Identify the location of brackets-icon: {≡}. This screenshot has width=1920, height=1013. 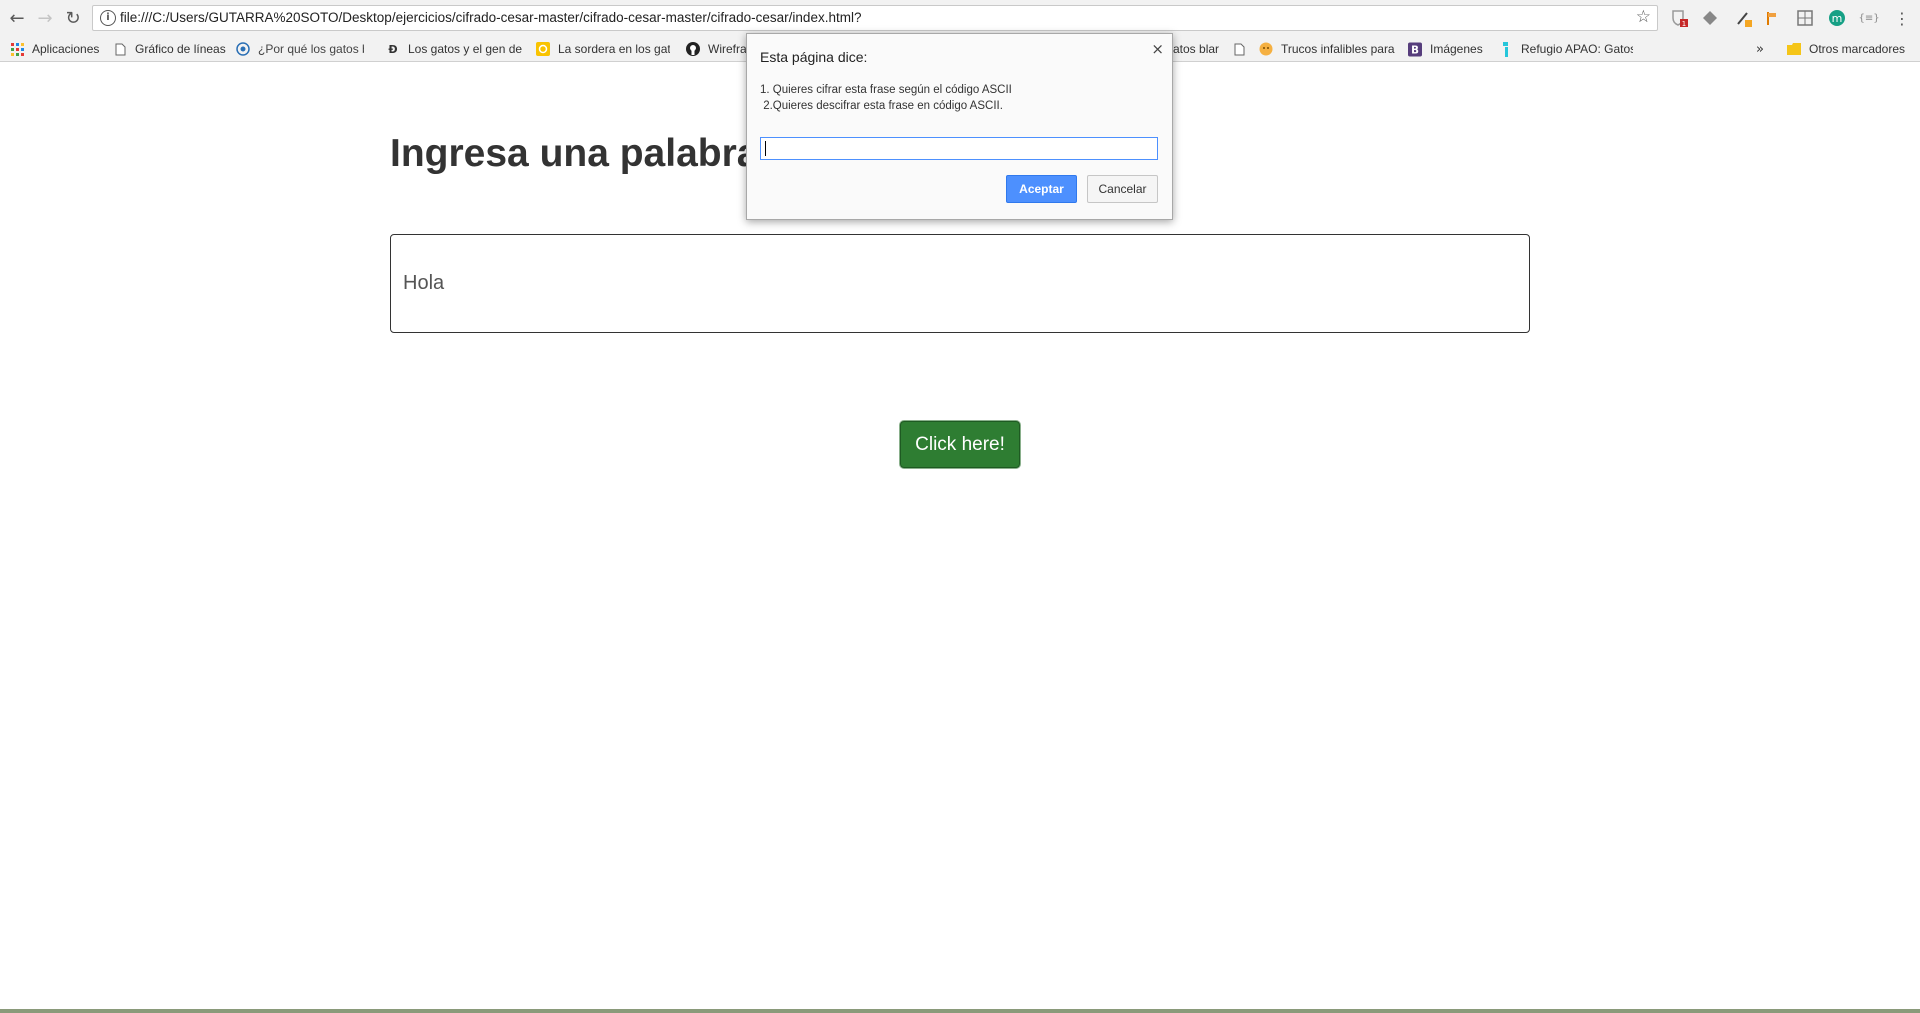
(1868, 18).